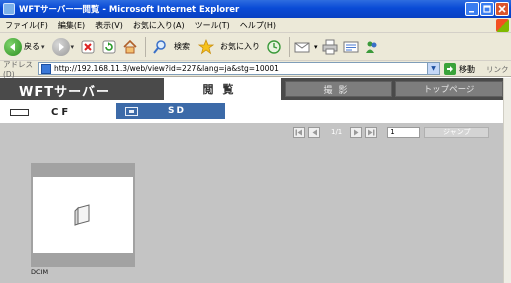 Image resolution: width=511 pixels, height=283 pixels. I want to click on prev-page-icon, so click(314, 132).